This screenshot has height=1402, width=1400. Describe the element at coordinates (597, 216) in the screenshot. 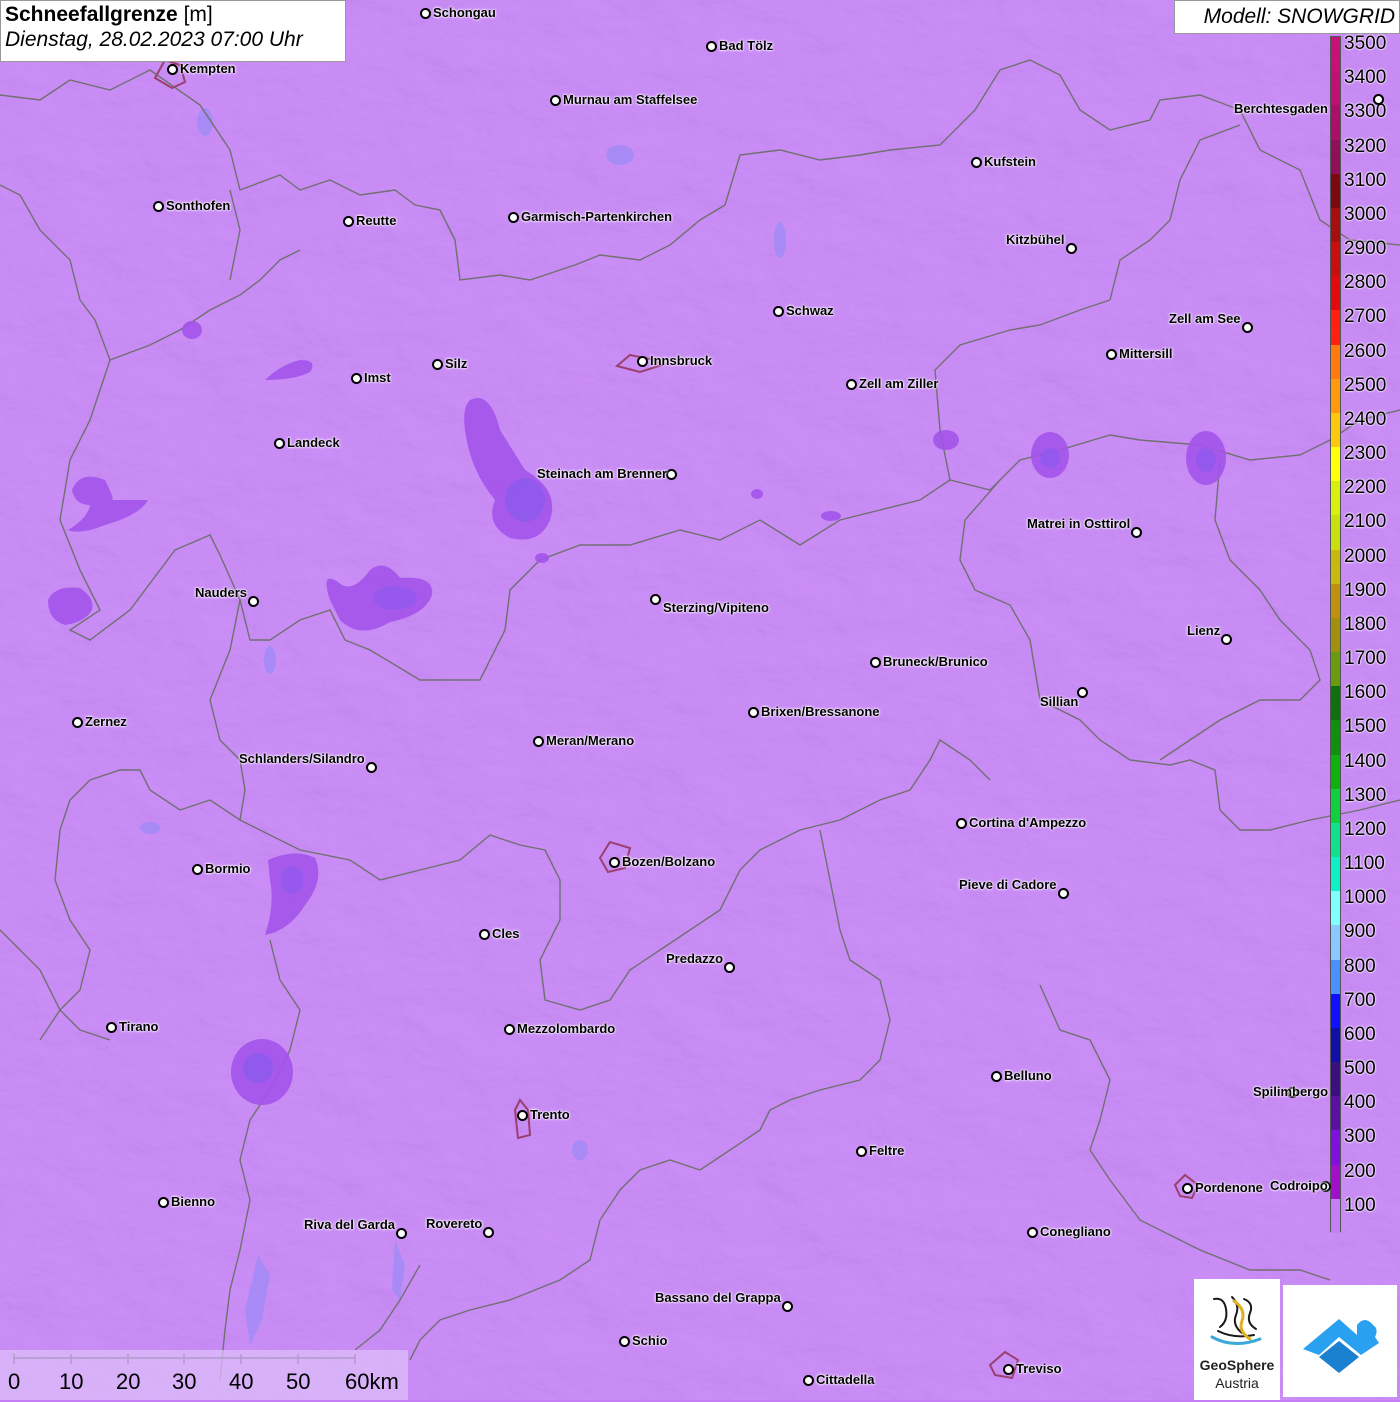

I see `city-label: Garmisch-Partenkirchen` at that location.